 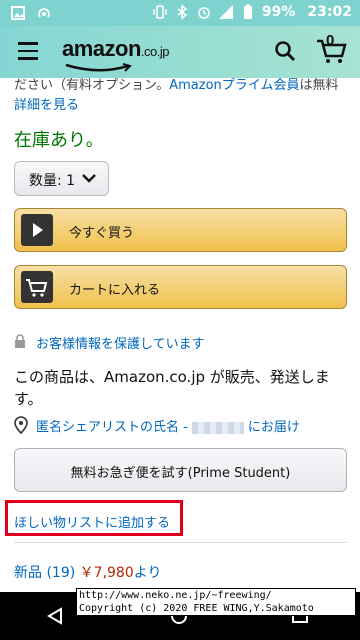 What do you see at coordinates (160, 12) in the screenshot?
I see `vibrate-icon` at bounding box center [160, 12].